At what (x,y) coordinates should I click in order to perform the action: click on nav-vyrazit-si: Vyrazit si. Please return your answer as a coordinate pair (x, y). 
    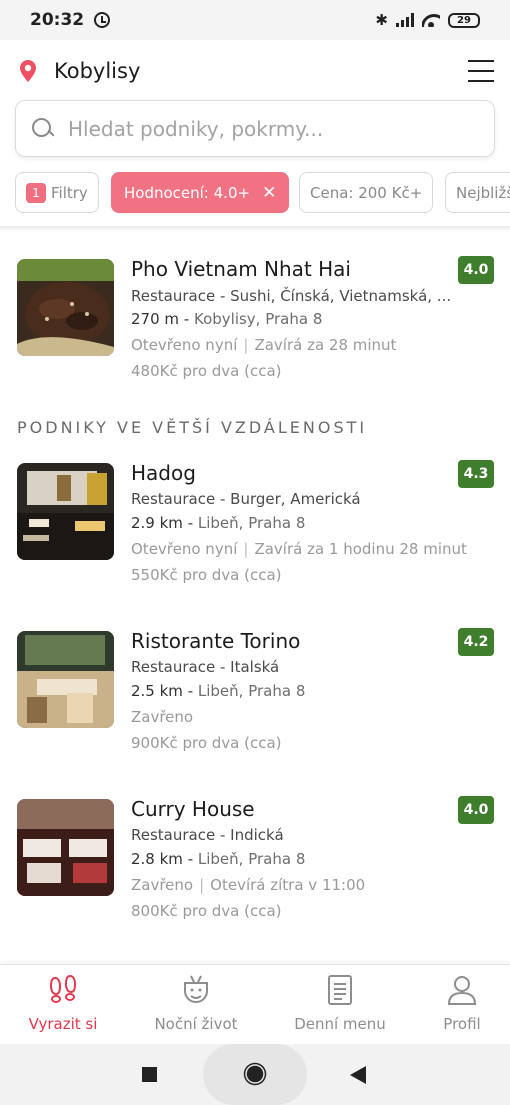
    Looking at the image, I should click on (63, 1003).